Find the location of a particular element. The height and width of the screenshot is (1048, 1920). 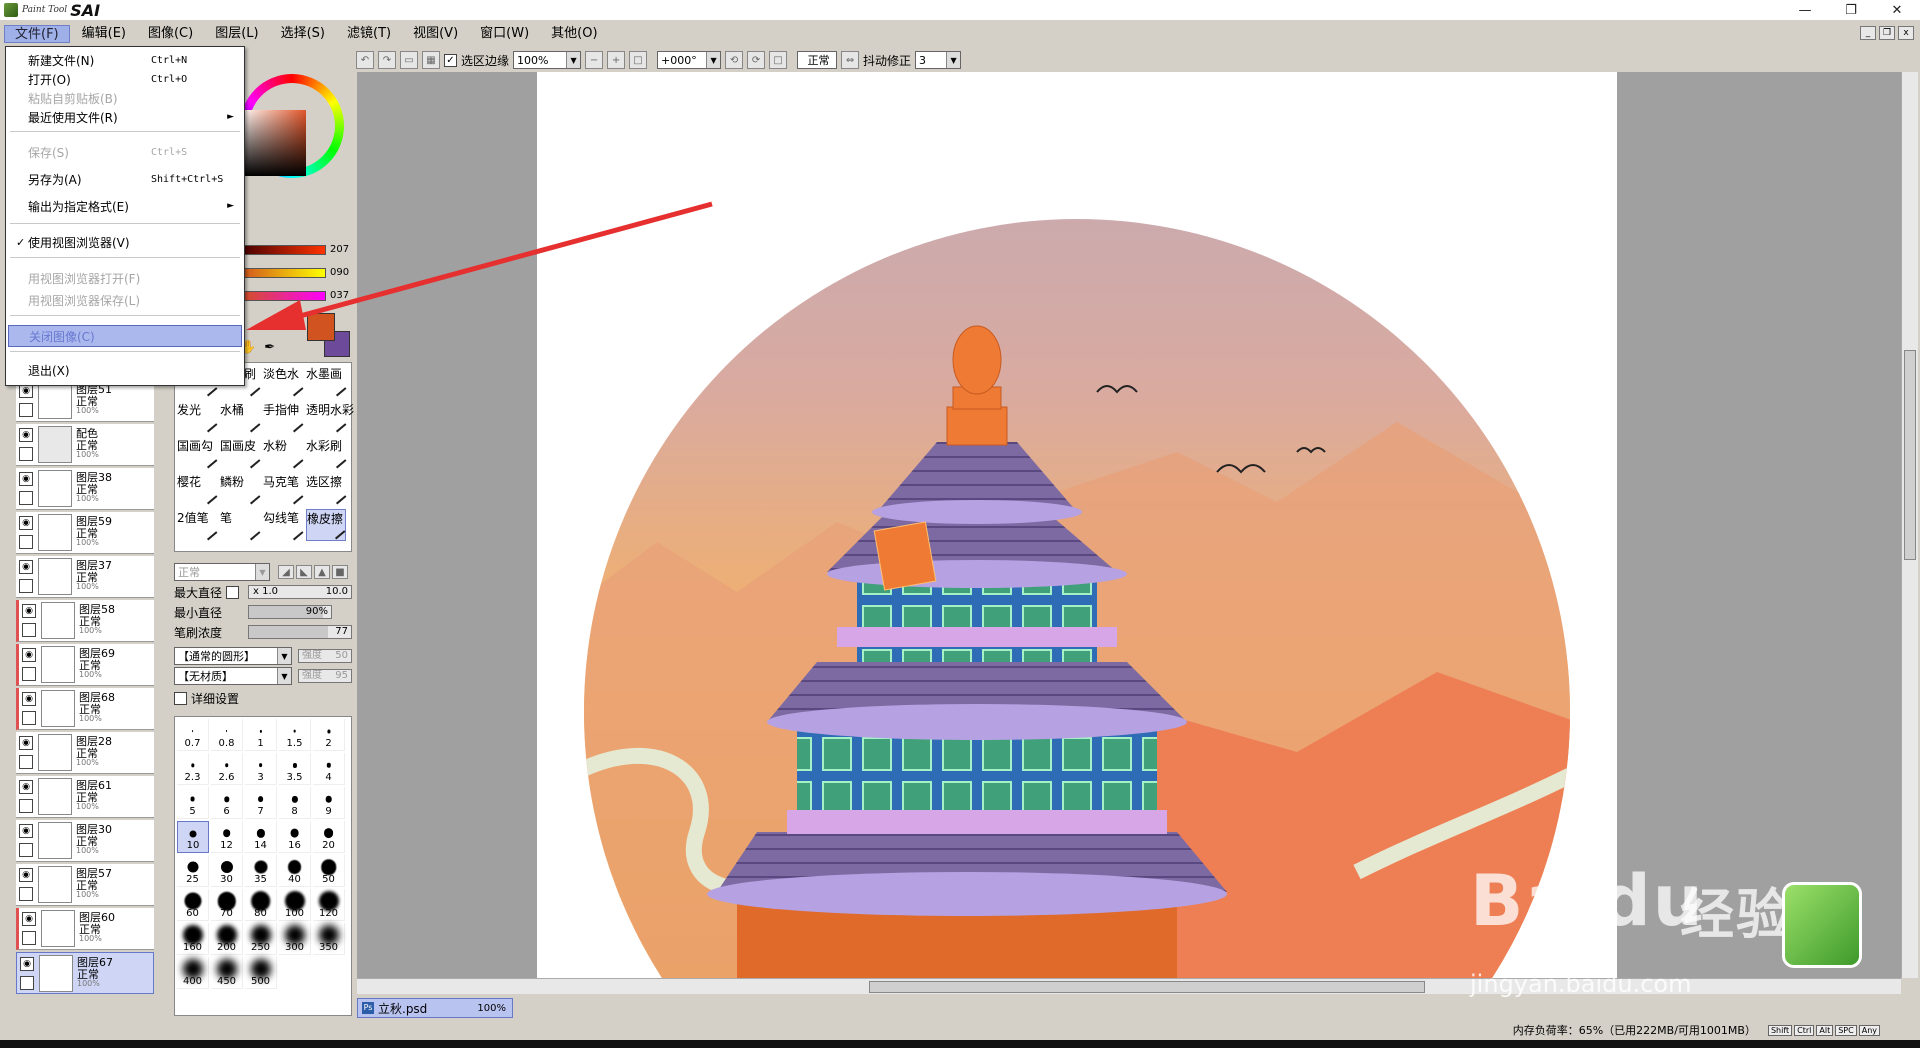

menu-item-save-as: 另存为(A) Shift+Ctrl+S is located at coordinates (125, 179).